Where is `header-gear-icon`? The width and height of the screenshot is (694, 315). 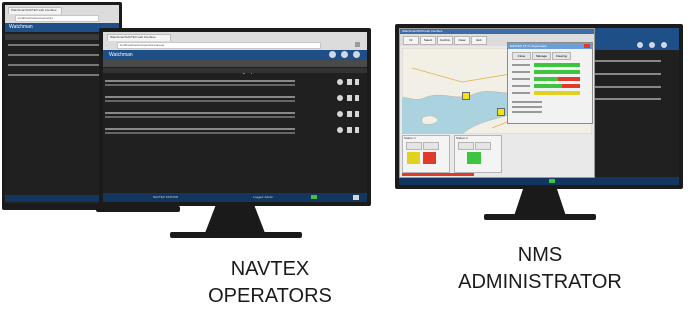 header-gear-icon is located at coordinates (332, 54).